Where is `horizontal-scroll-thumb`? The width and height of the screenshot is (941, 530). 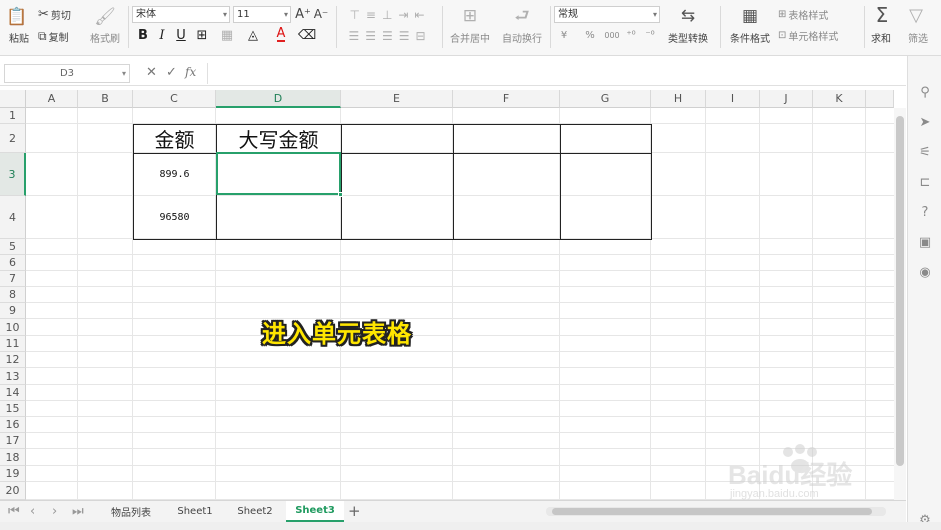 horizontal-scroll-thumb is located at coordinates (712, 511).